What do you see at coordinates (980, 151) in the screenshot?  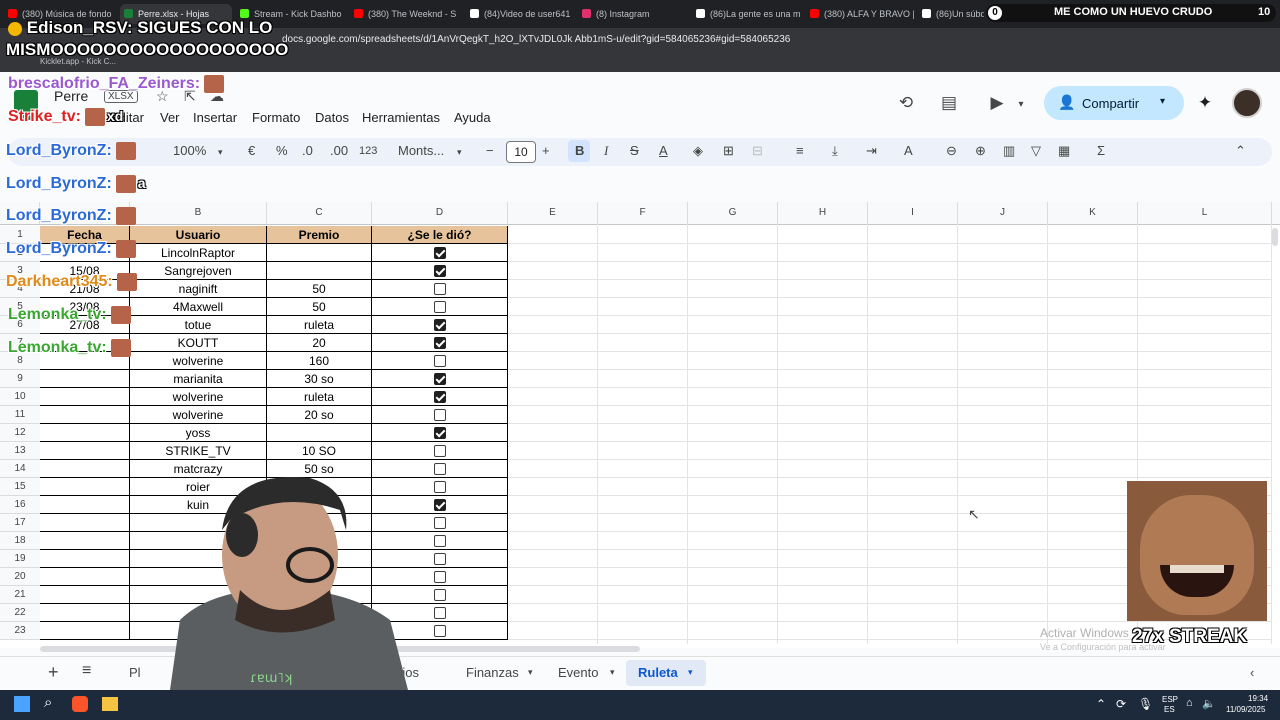 I see `comment-icon: ⊕` at bounding box center [980, 151].